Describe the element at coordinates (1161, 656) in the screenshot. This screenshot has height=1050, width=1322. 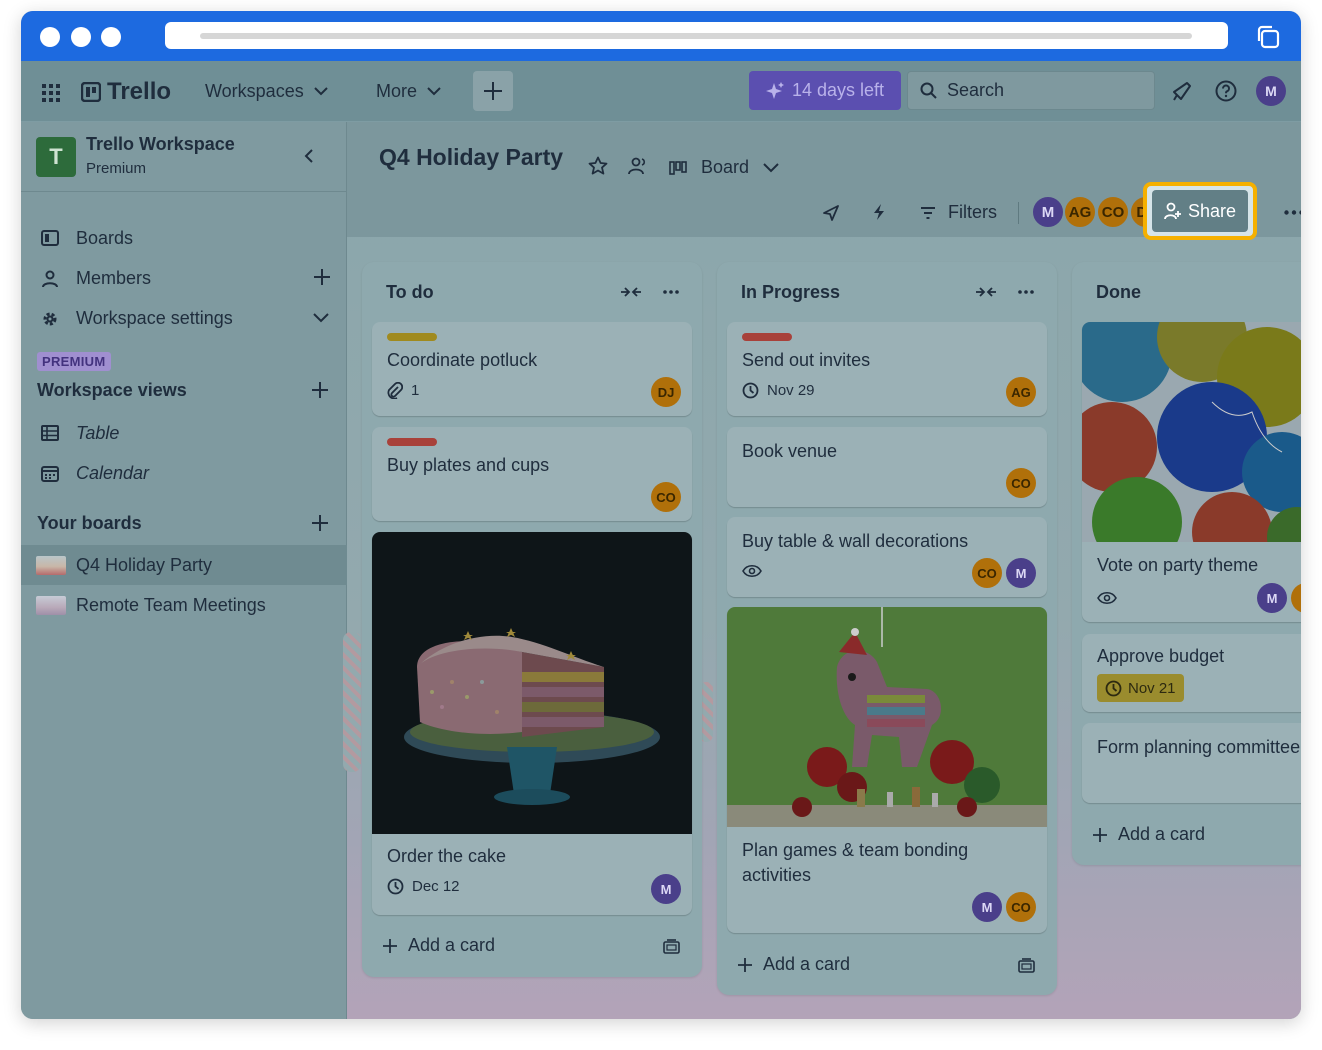
I see `card-title: Approve budget` at that location.